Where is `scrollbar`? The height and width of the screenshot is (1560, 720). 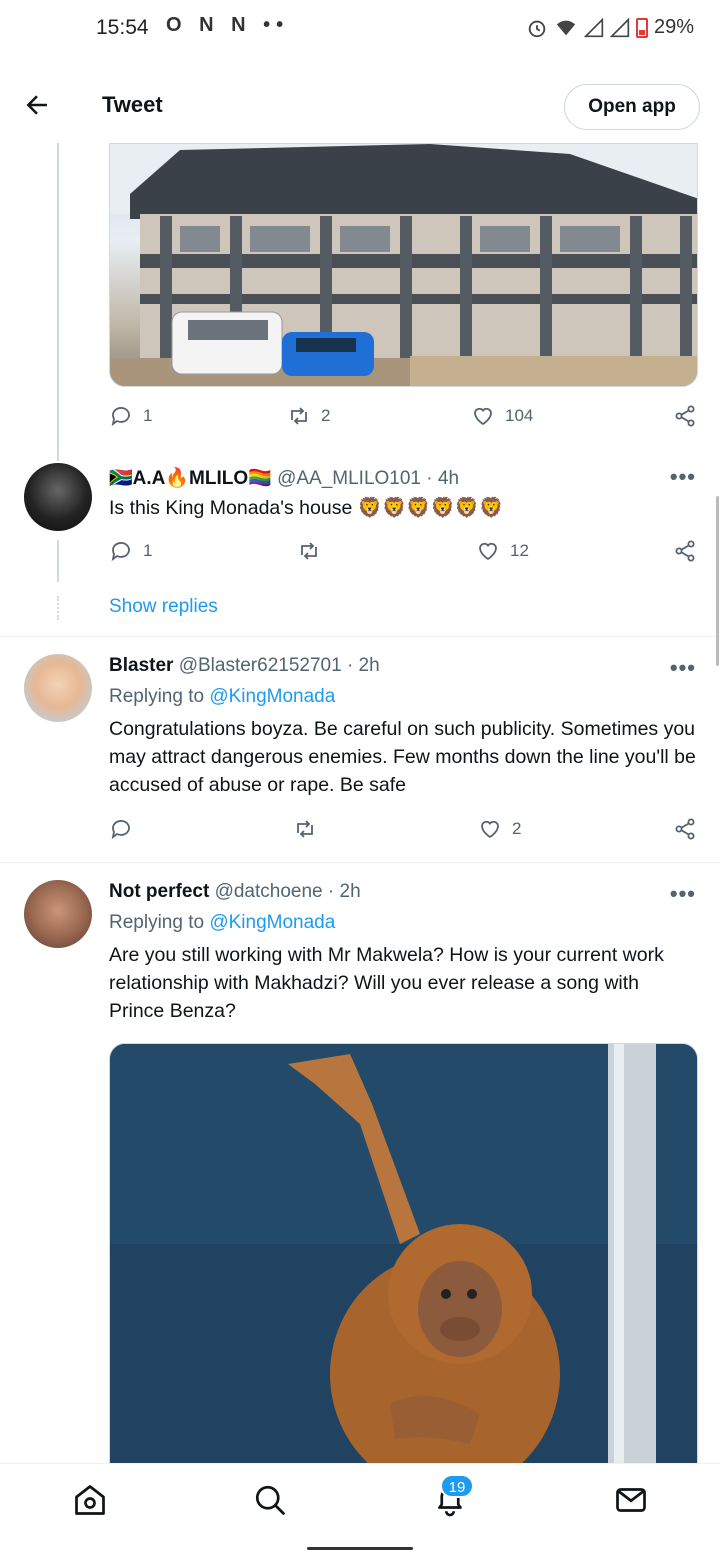
scrollbar is located at coordinates (717, 581).